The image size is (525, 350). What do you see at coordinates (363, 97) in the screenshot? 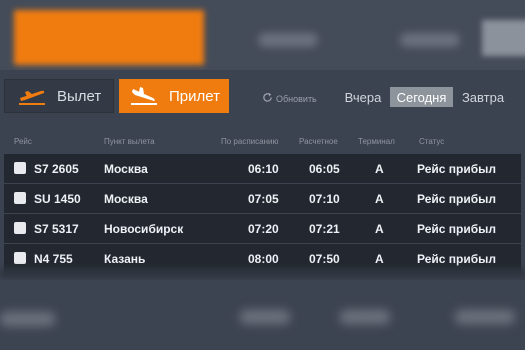
I see `day-yesterday: Вчера` at bounding box center [363, 97].